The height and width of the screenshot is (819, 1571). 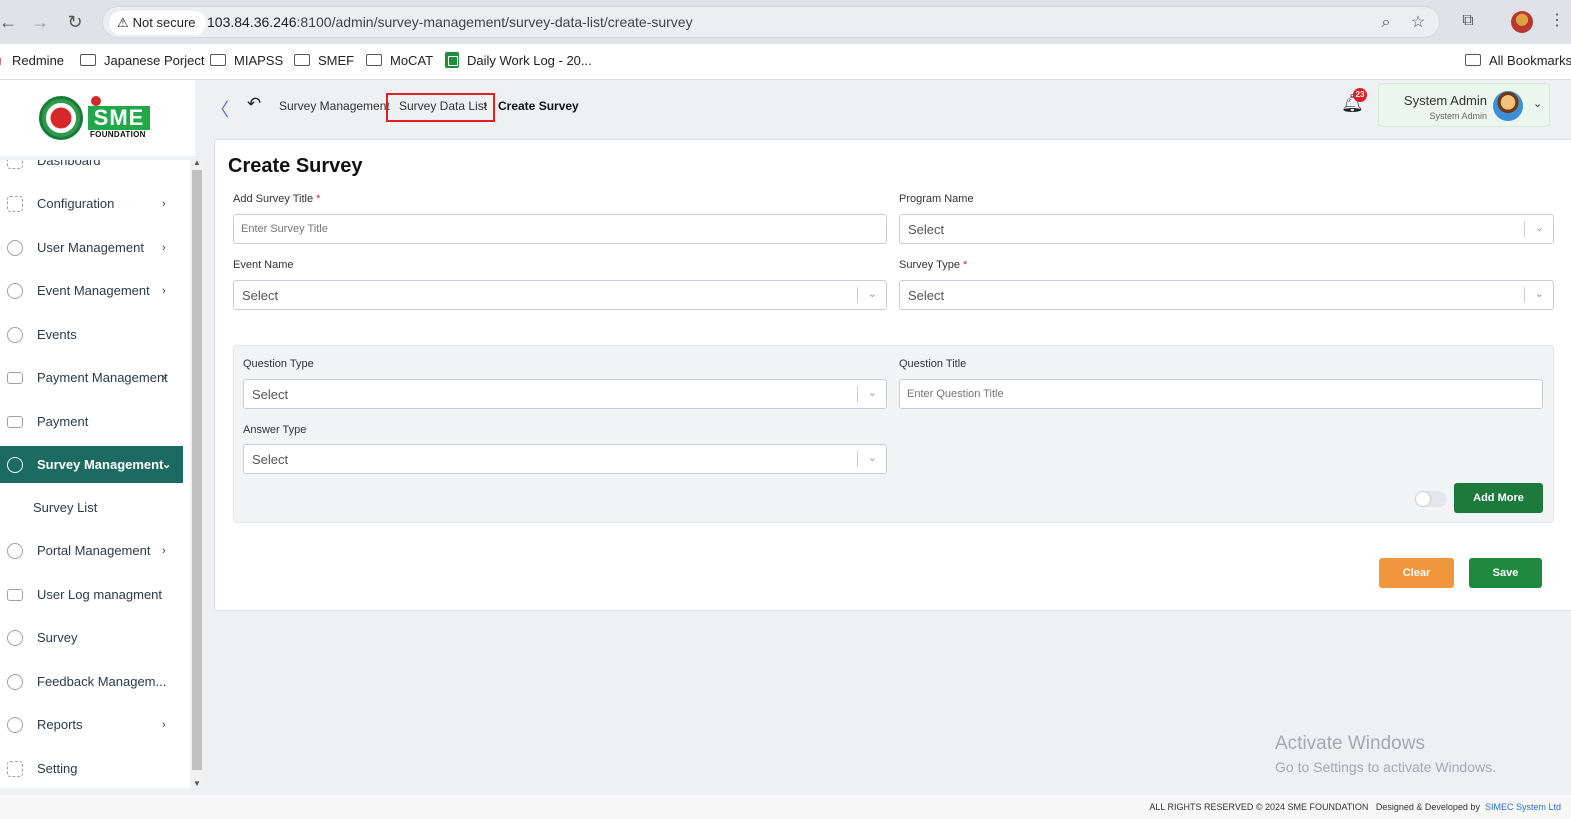 What do you see at coordinates (1226, 229) in the screenshot?
I see `program-name-select: Select ⌄` at bounding box center [1226, 229].